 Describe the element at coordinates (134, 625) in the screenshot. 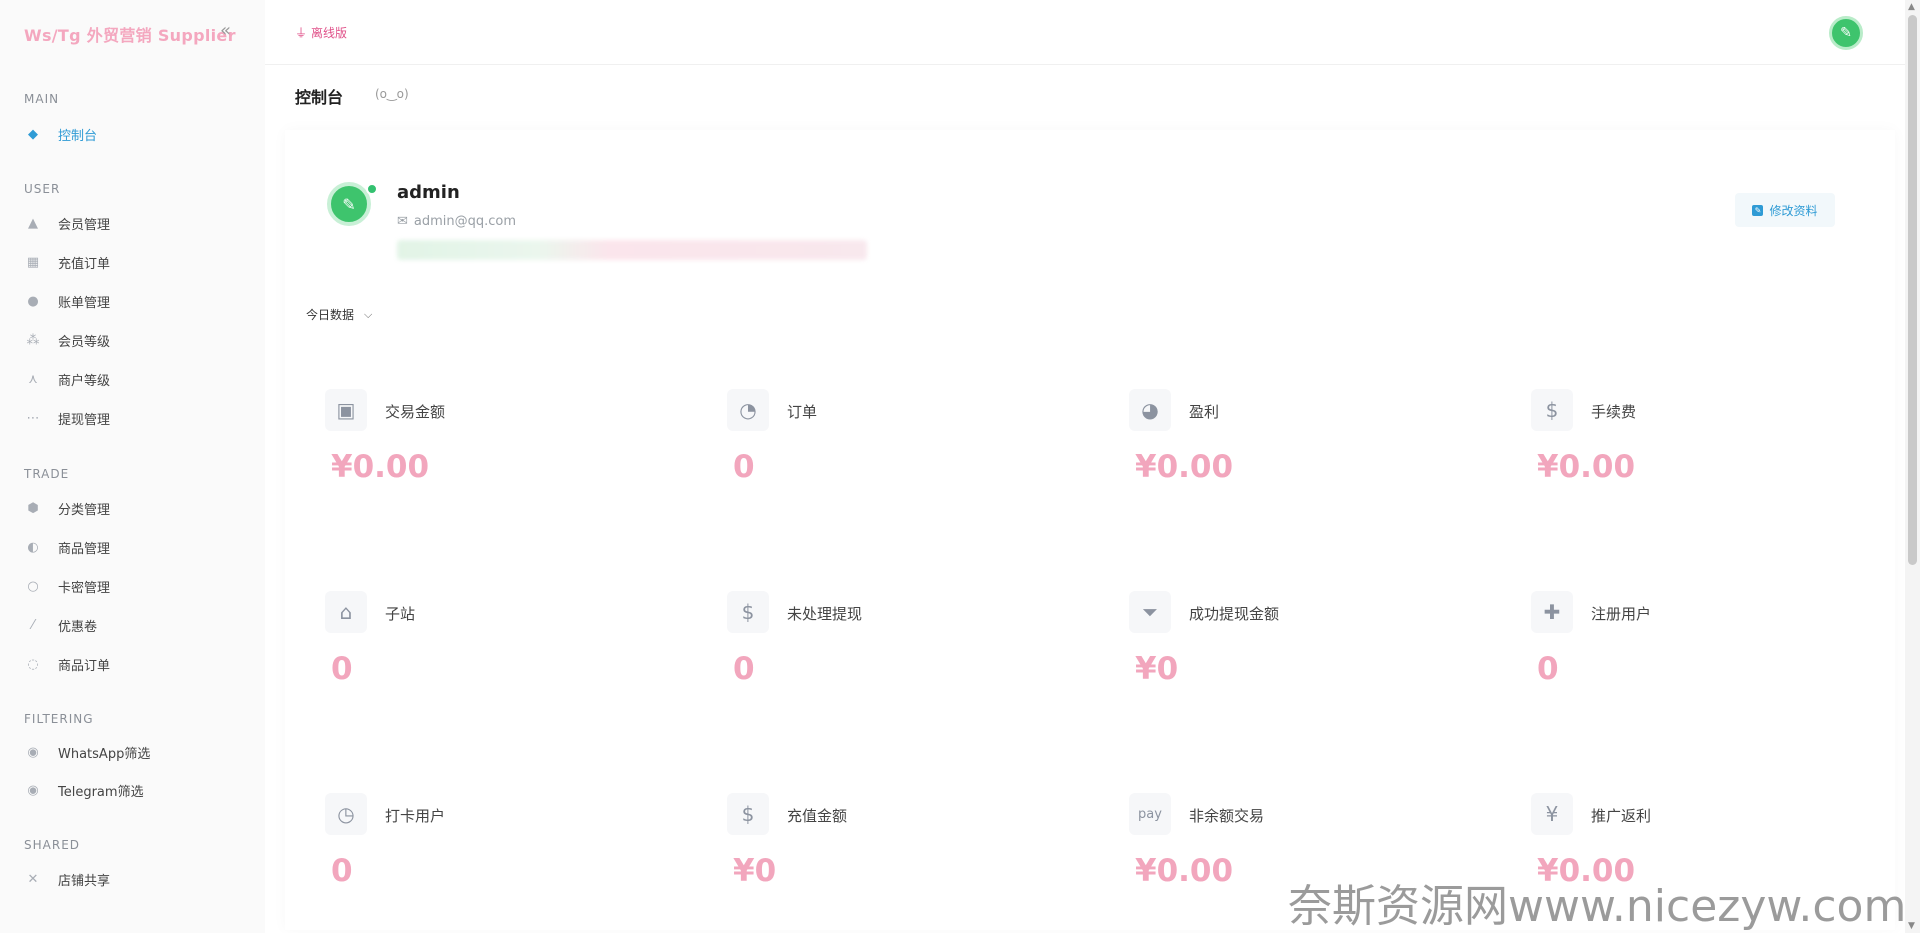

I see `sidebar-item-coupons: ⁄ 优惠卷` at that location.